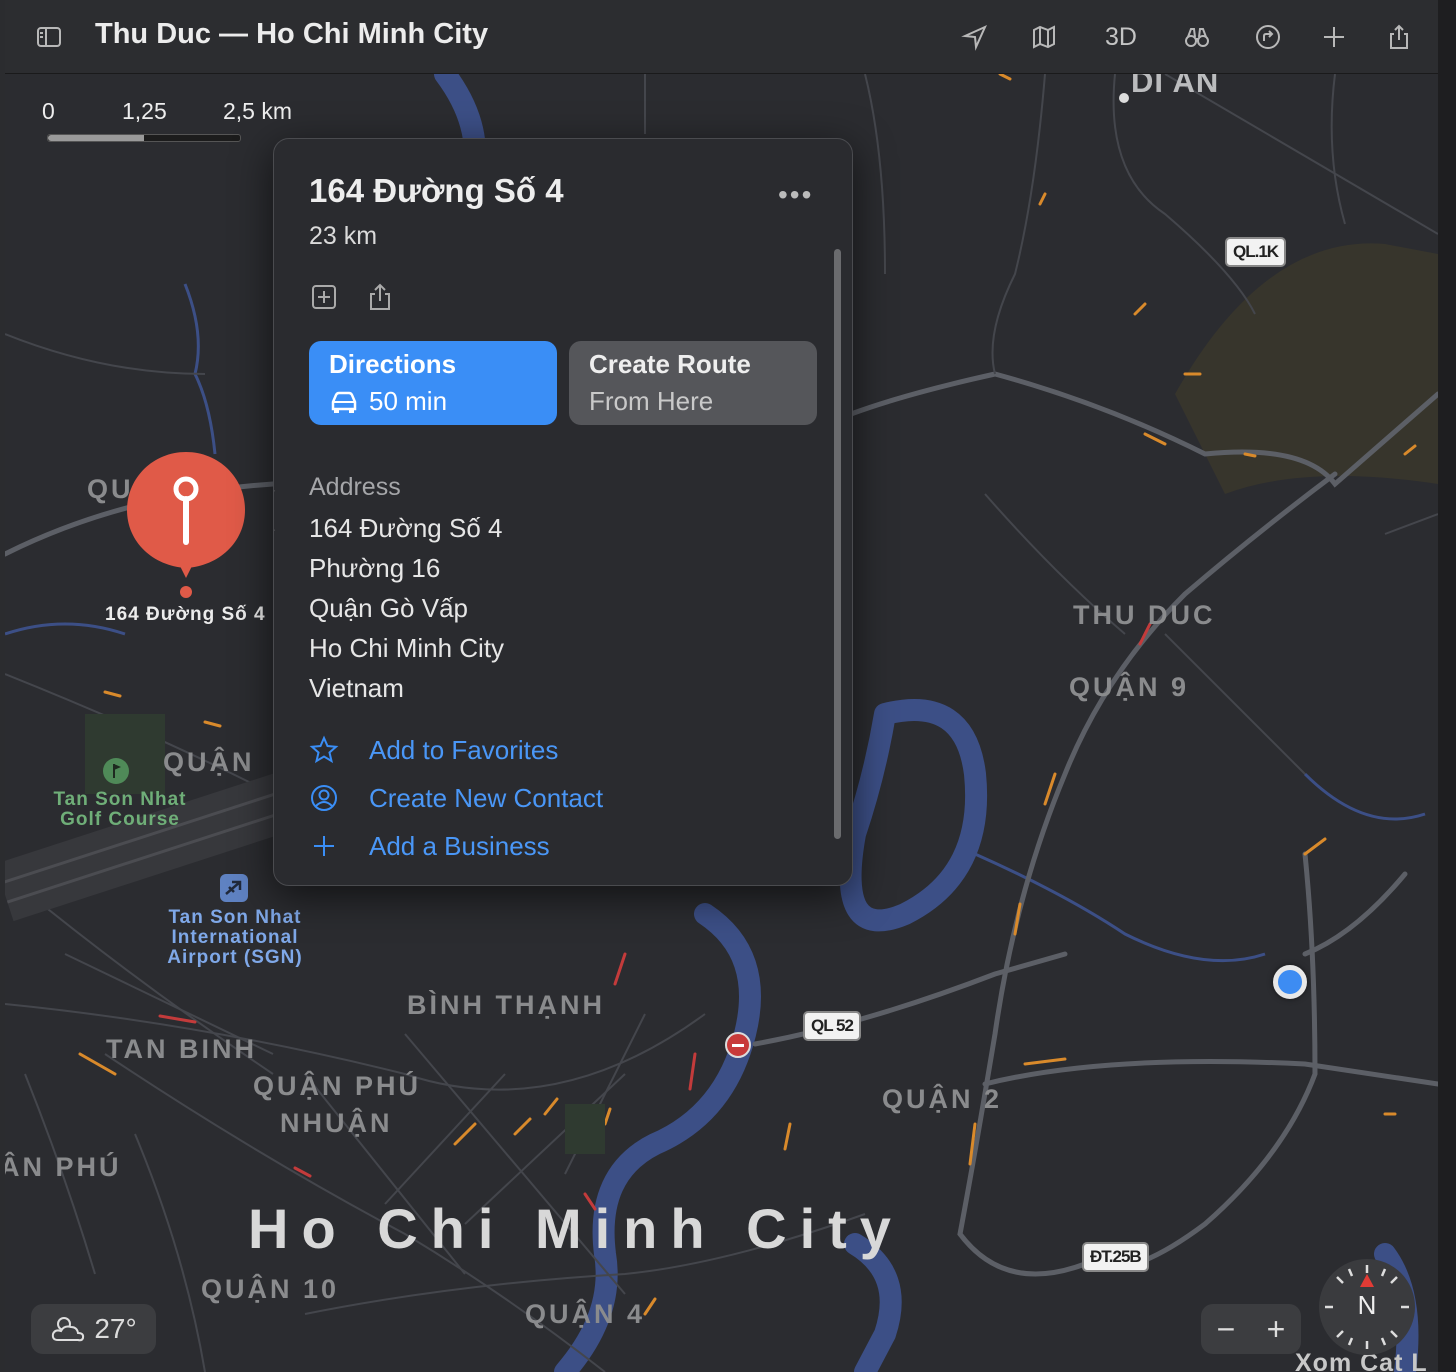  Describe the element at coordinates (258, 111) in the screenshot. I see `scale-label-max: 2,5 km` at that location.